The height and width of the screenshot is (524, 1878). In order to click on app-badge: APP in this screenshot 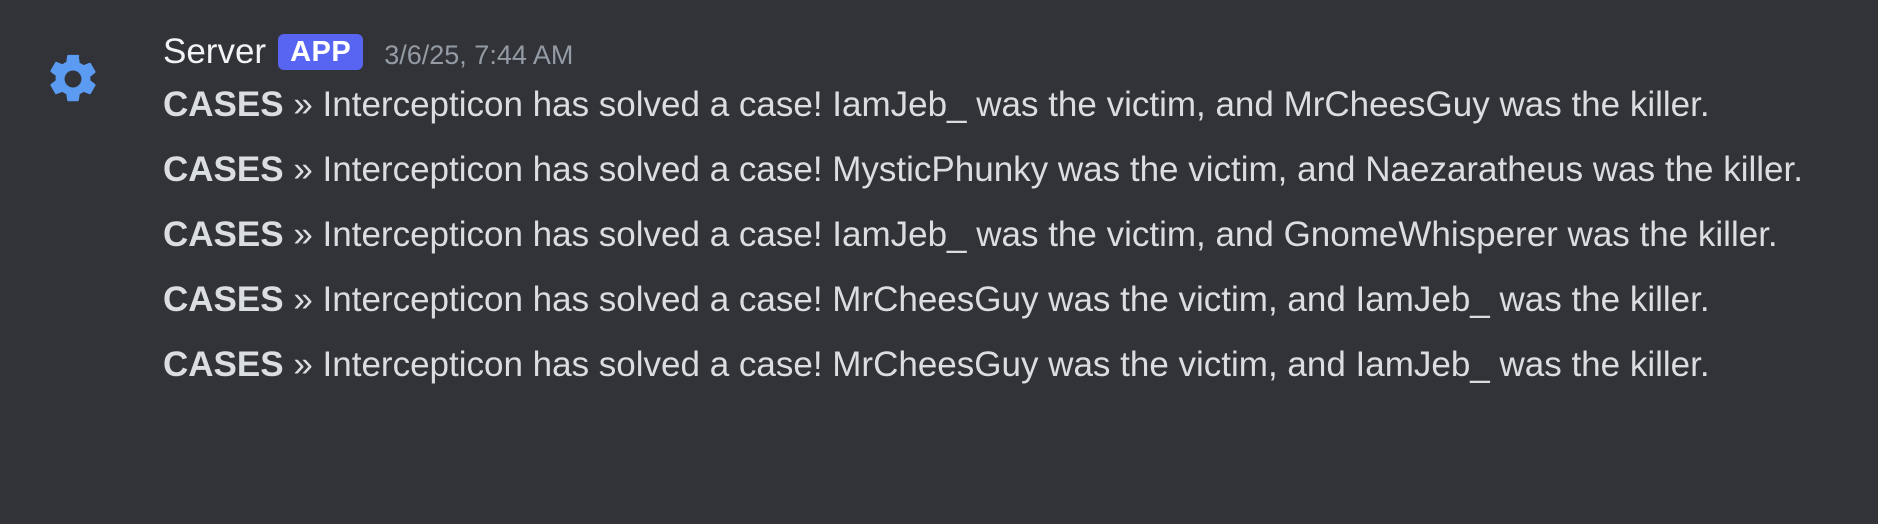, I will do `click(321, 52)`.